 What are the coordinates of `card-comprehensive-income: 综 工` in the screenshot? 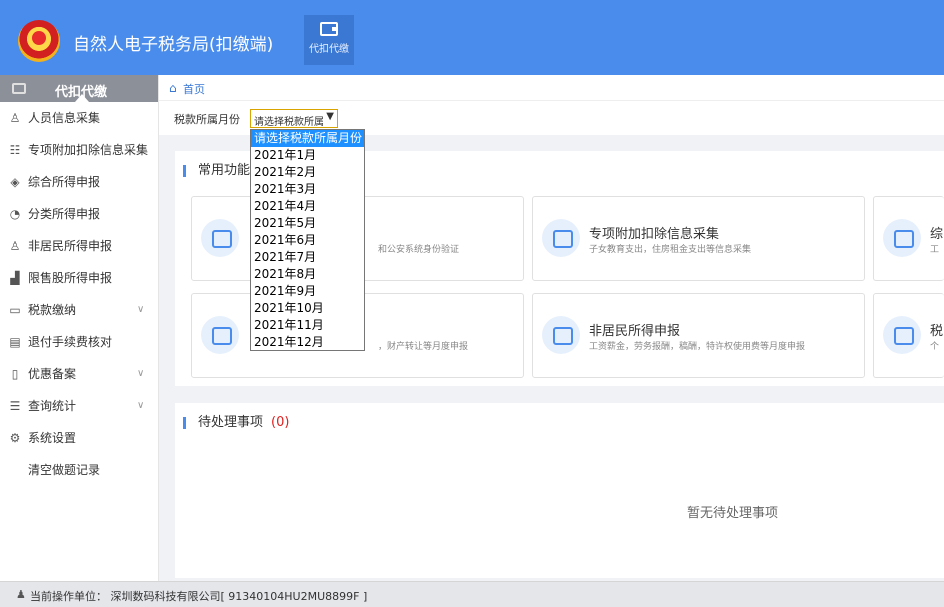 It's located at (908, 238).